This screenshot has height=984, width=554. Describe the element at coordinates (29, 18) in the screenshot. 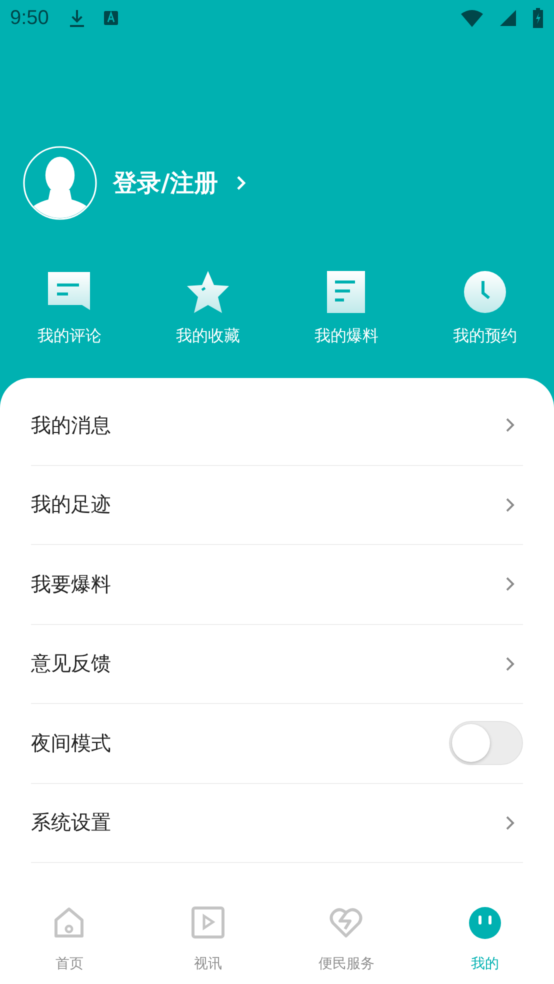

I see `status-time: 9:50` at that location.